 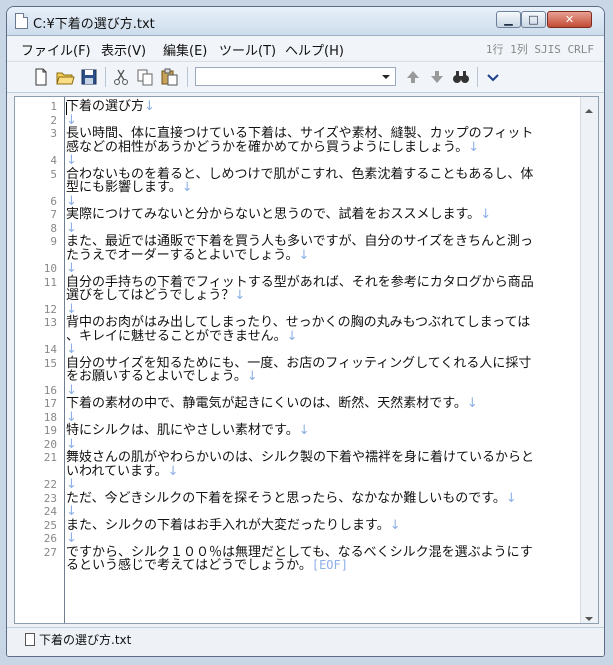 I want to click on eof-marker: [EOF], so click(x=329, y=565).